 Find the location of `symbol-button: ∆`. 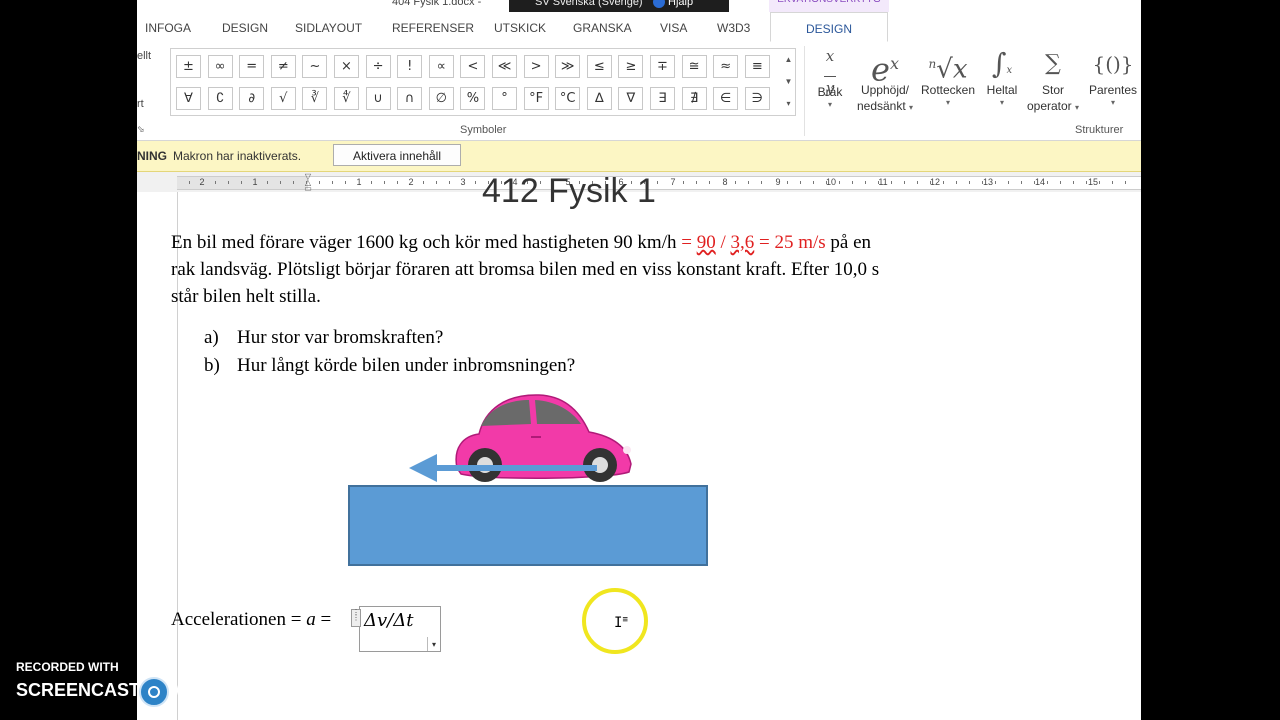

symbol-button: ∆ is located at coordinates (599, 98).